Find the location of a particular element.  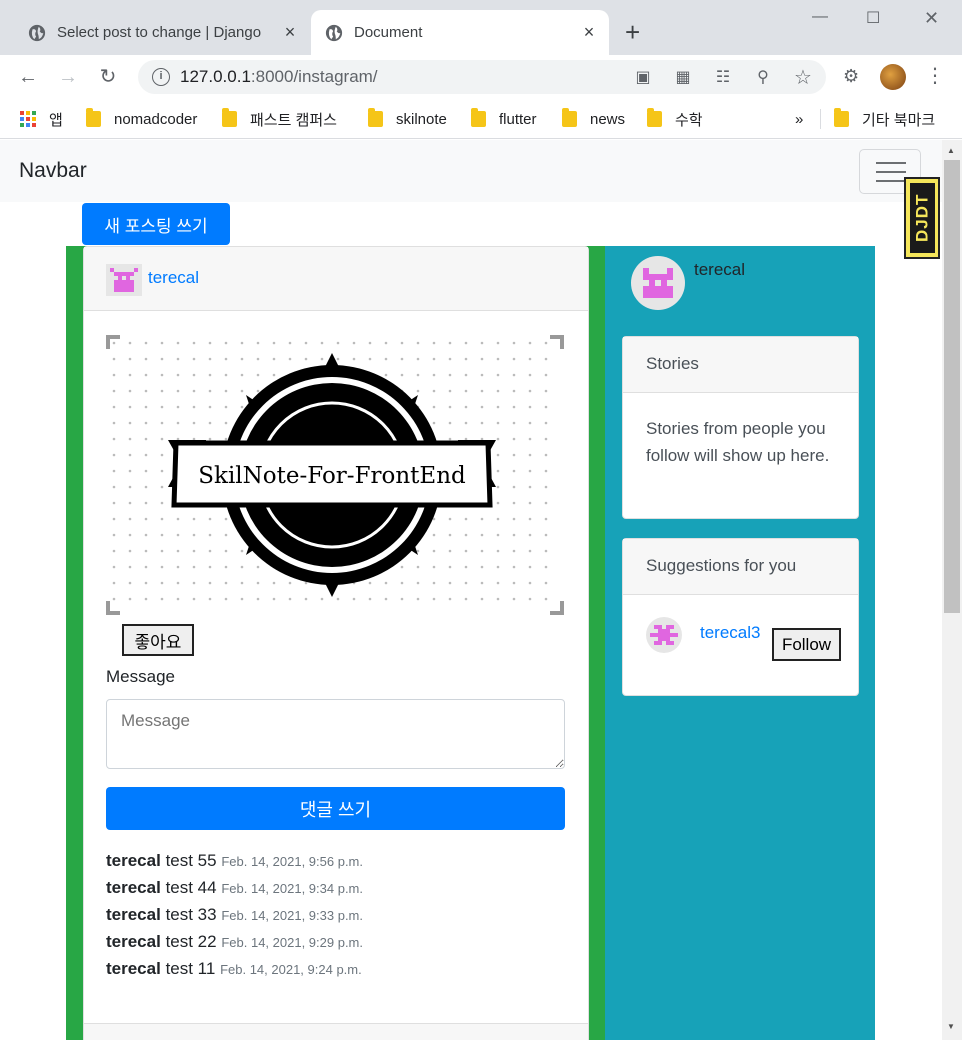

post-image-caption: SkilNote-For-FrontEnd is located at coordinates (332, 476).